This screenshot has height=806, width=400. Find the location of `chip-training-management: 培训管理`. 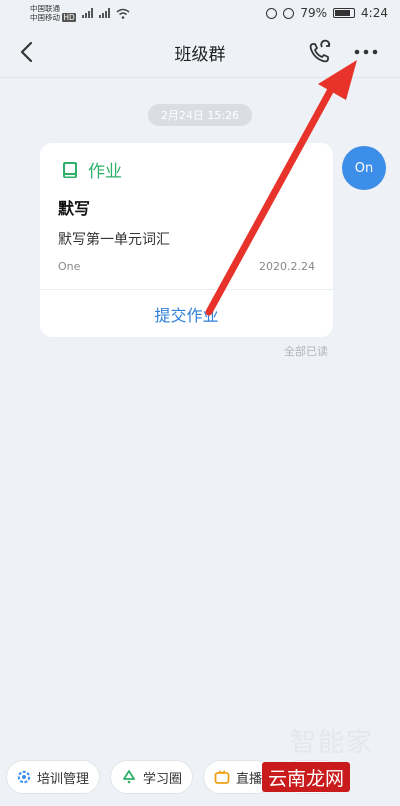

chip-training-management: 培训管理 is located at coordinates (53, 777).